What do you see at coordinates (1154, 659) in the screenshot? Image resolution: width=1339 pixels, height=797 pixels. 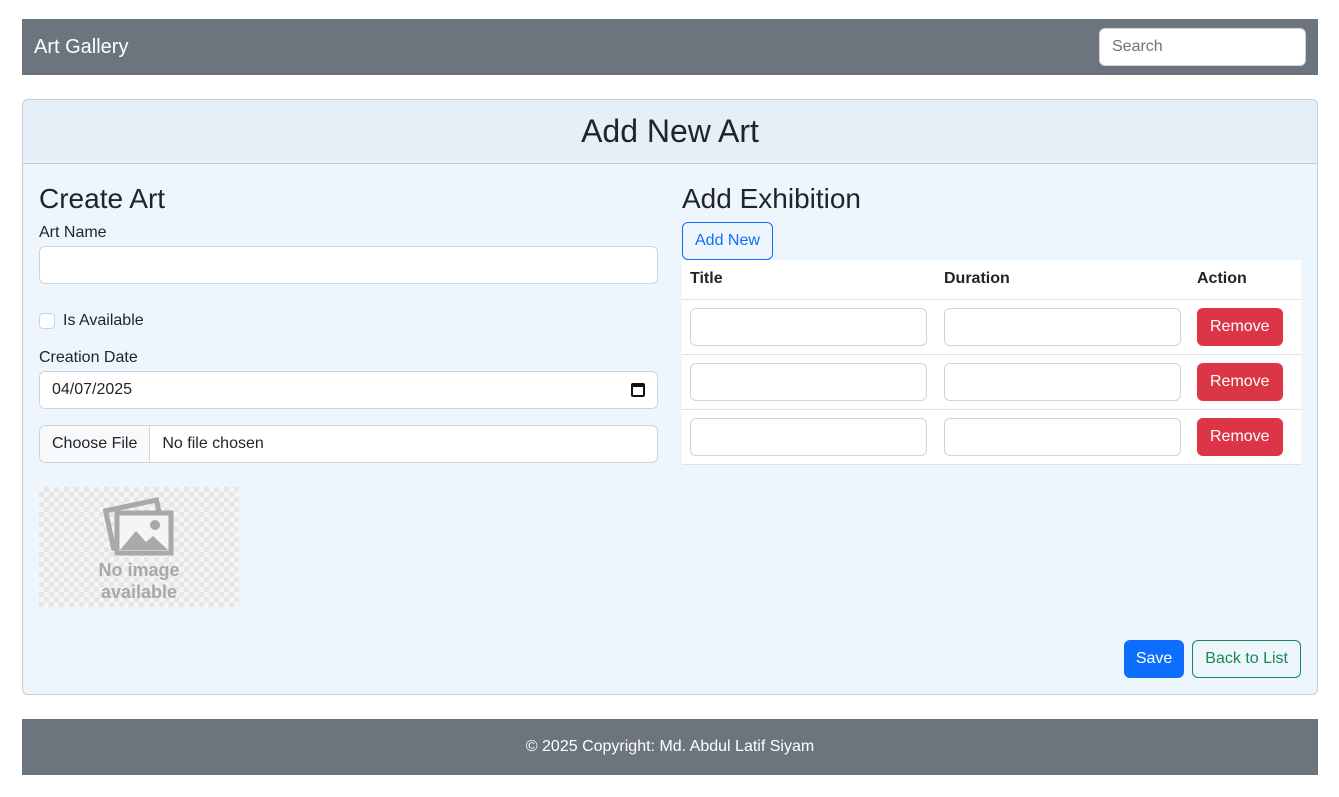 I see `save-button: Save` at bounding box center [1154, 659].